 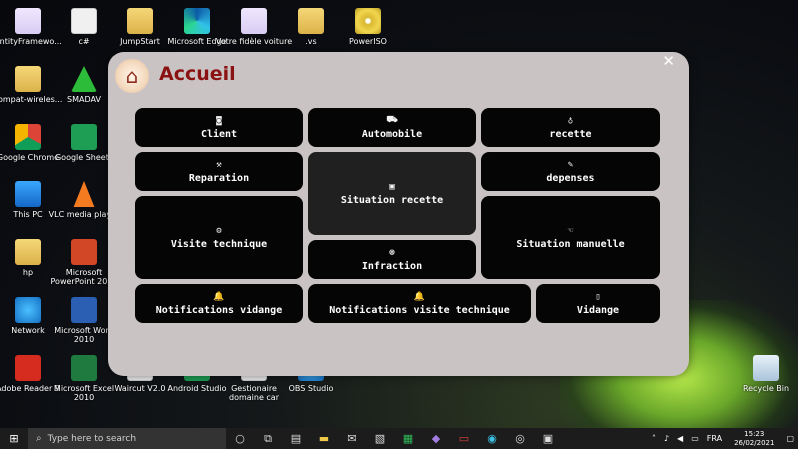 What do you see at coordinates (380, 438) in the screenshot?
I see `photos-icon: ▧` at bounding box center [380, 438].